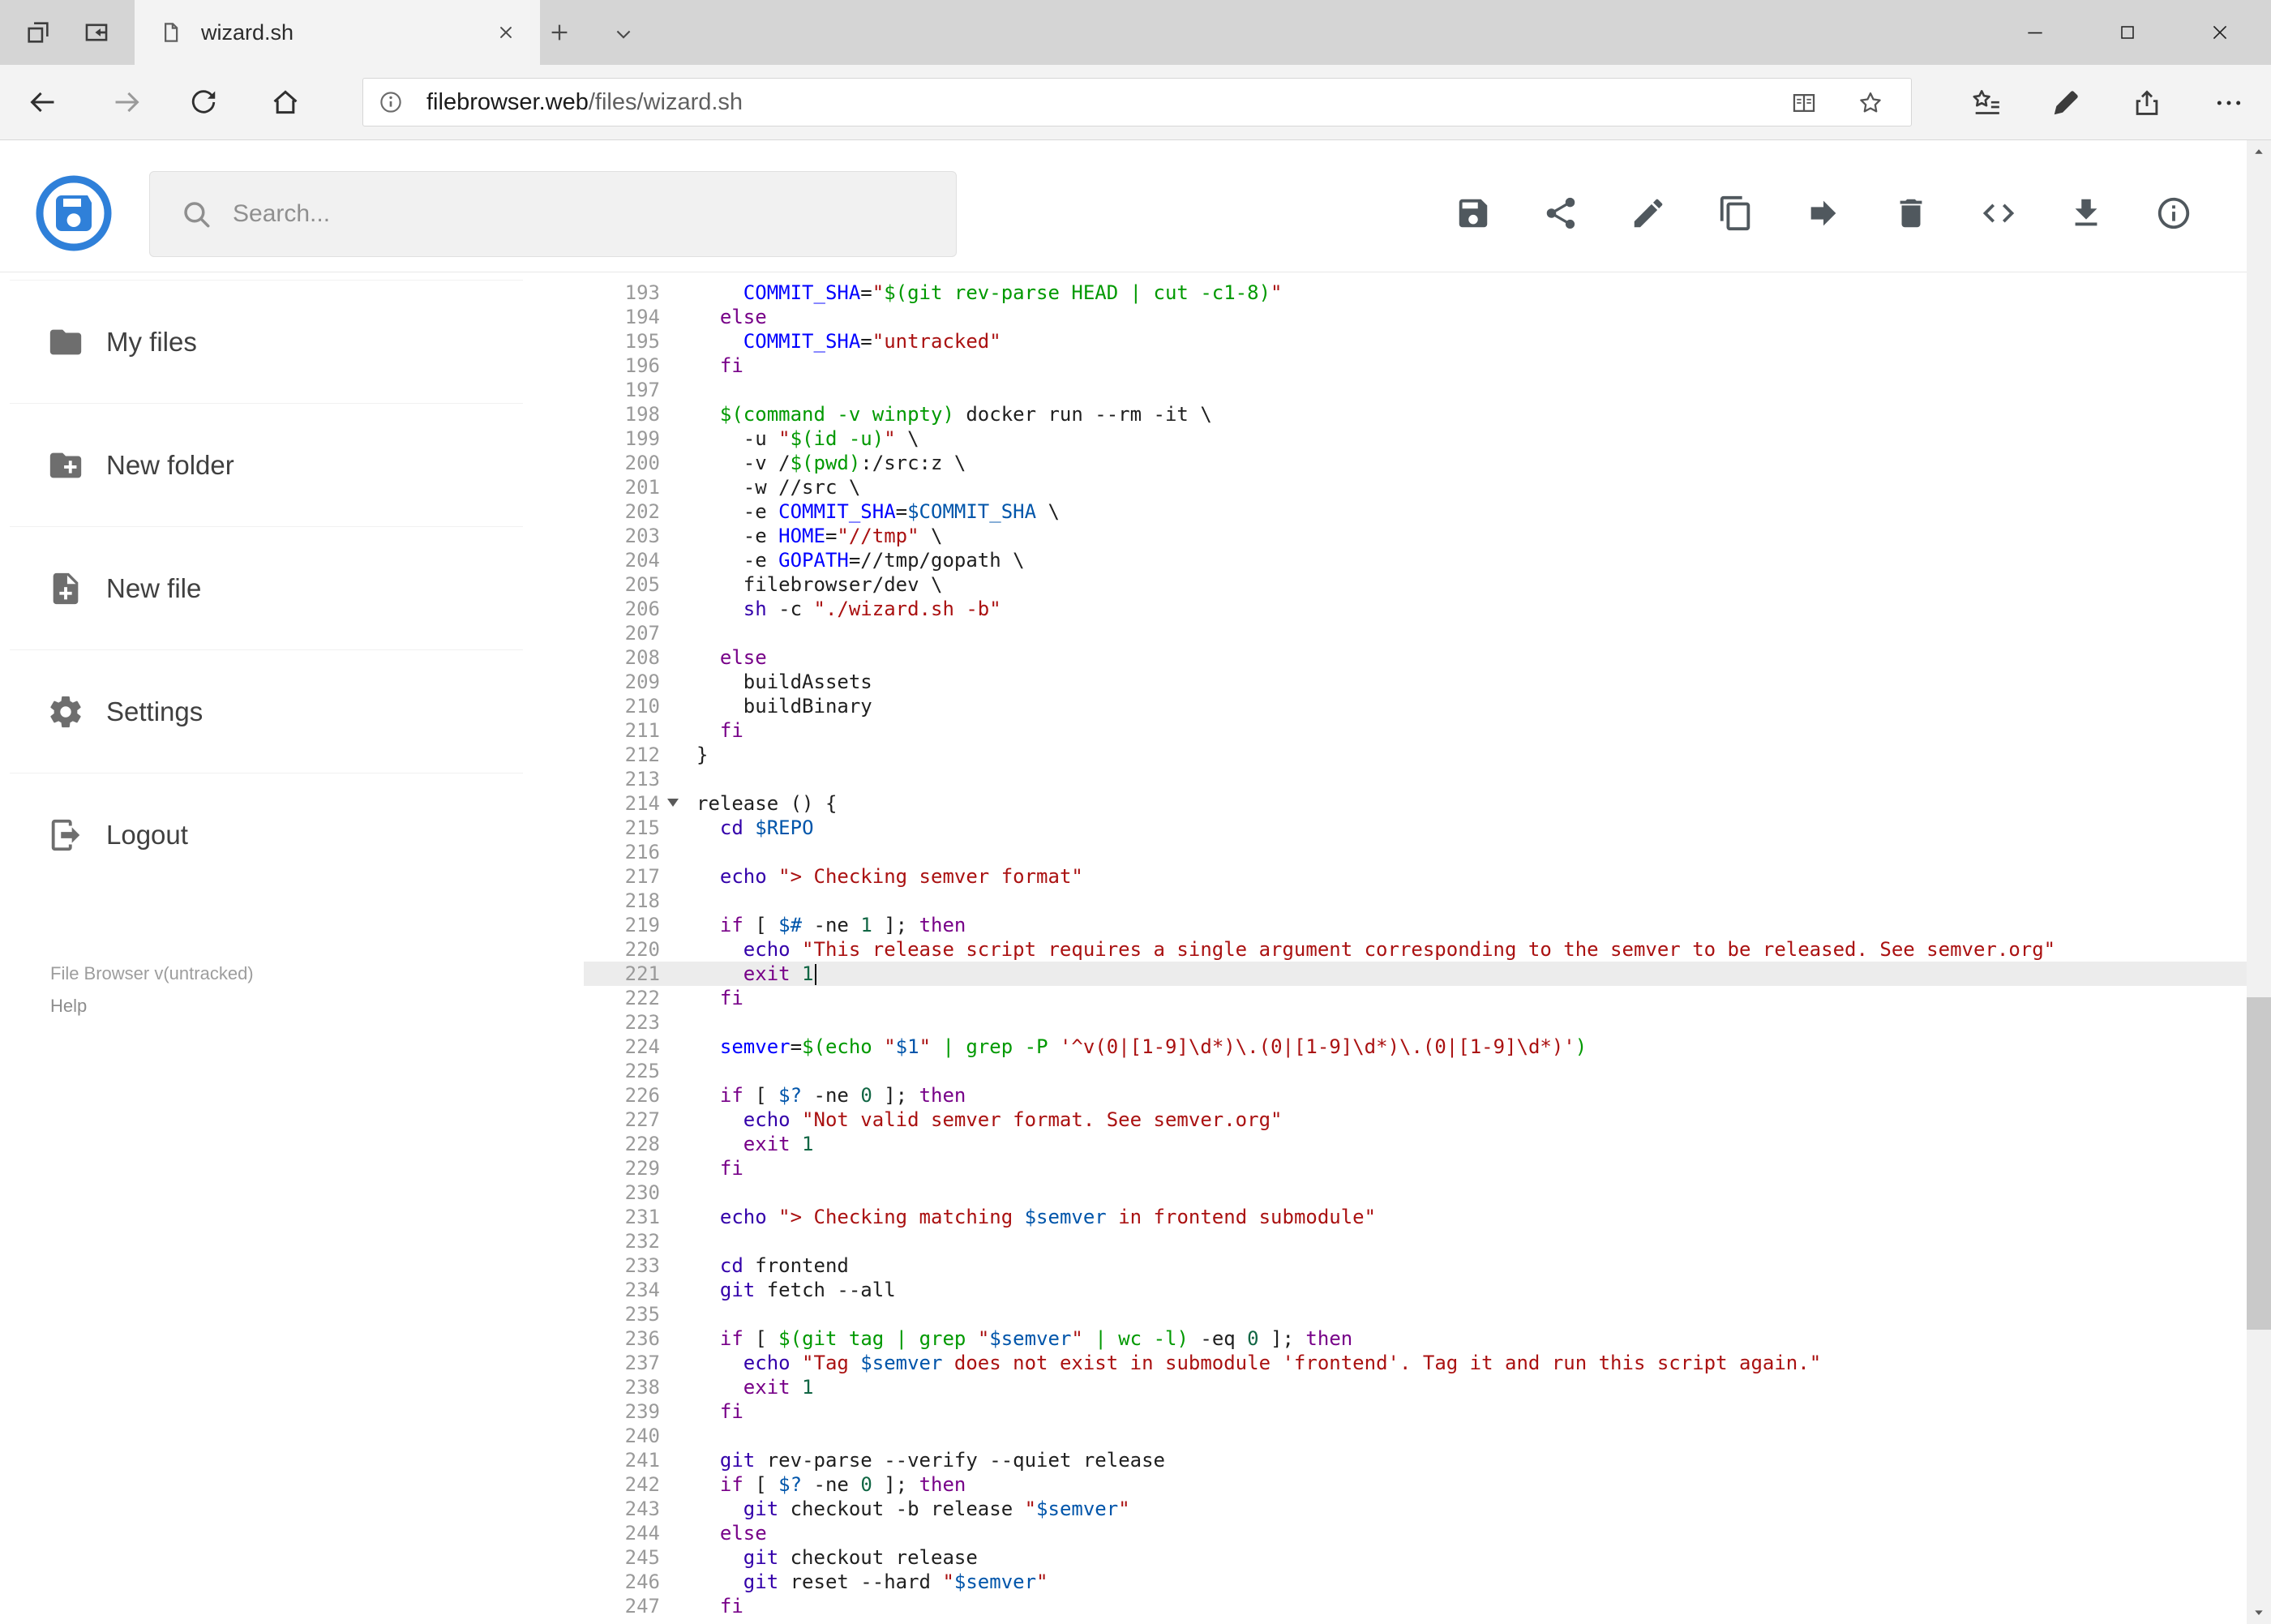 Image resolution: width=2271 pixels, height=1624 pixels. I want to click on code-line-235: 235, so click(1416, 1314).